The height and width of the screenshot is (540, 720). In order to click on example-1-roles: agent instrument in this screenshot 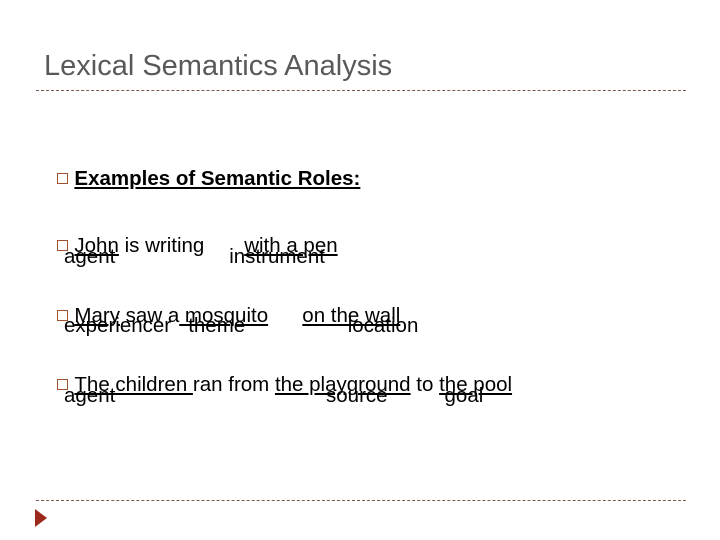, I will do `click(194, 256)`.